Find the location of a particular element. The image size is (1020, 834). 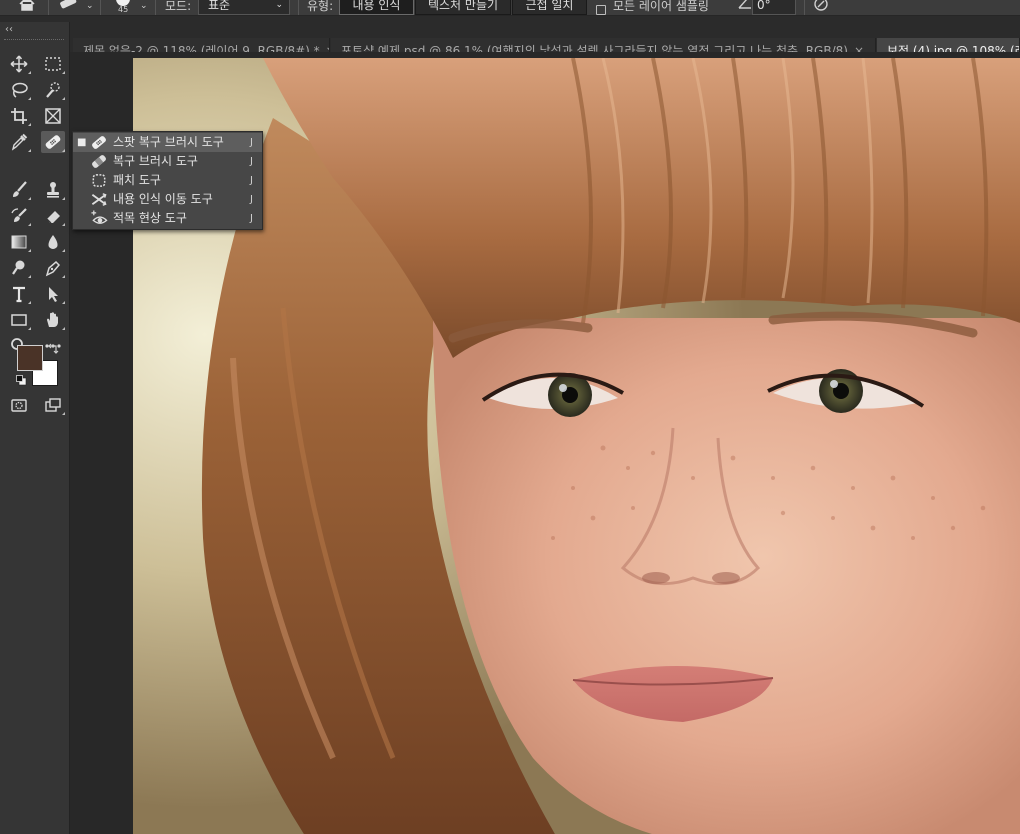

home-icon is located at coordinates (27, 7).